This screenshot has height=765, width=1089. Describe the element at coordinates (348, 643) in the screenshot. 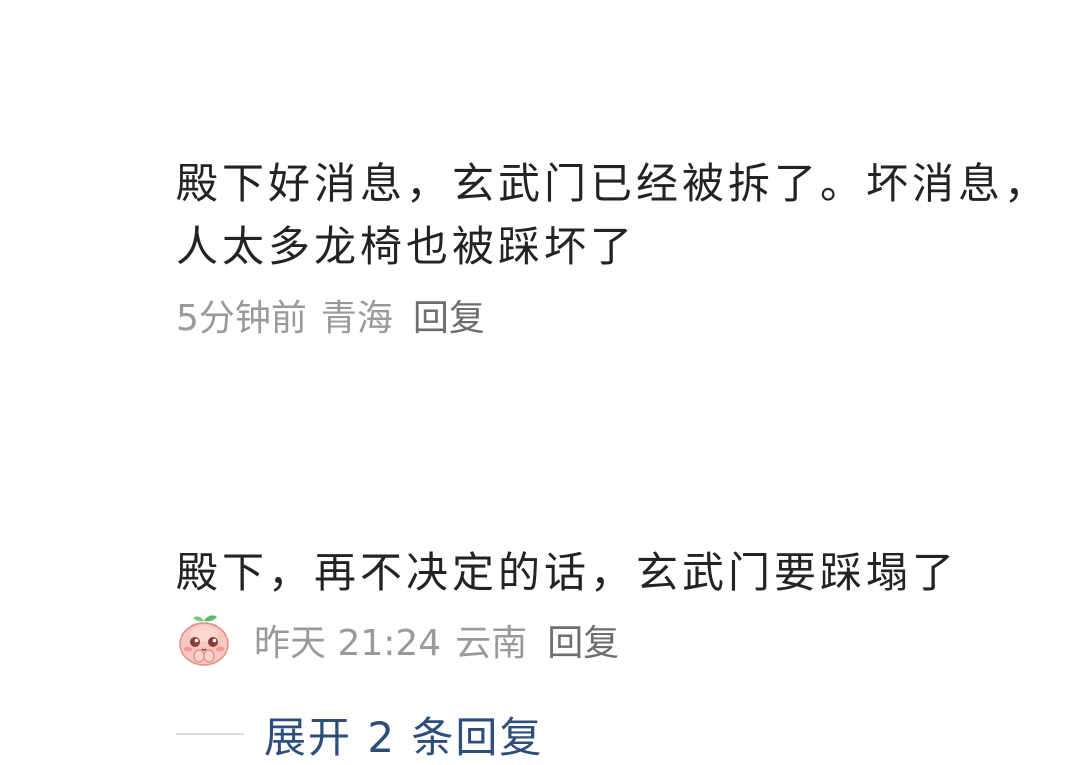

I see `comment-time: 昨天 21:24` at that location.